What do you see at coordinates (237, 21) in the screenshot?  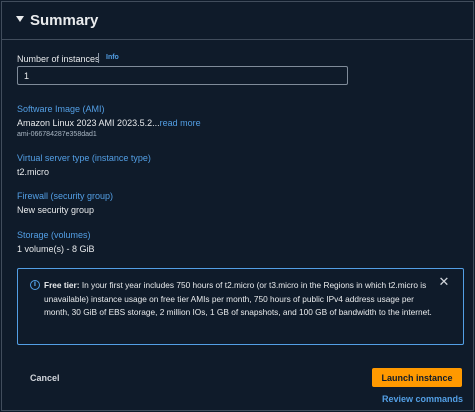 I see `summary-header: Summary` at bounding box center [237, 21].